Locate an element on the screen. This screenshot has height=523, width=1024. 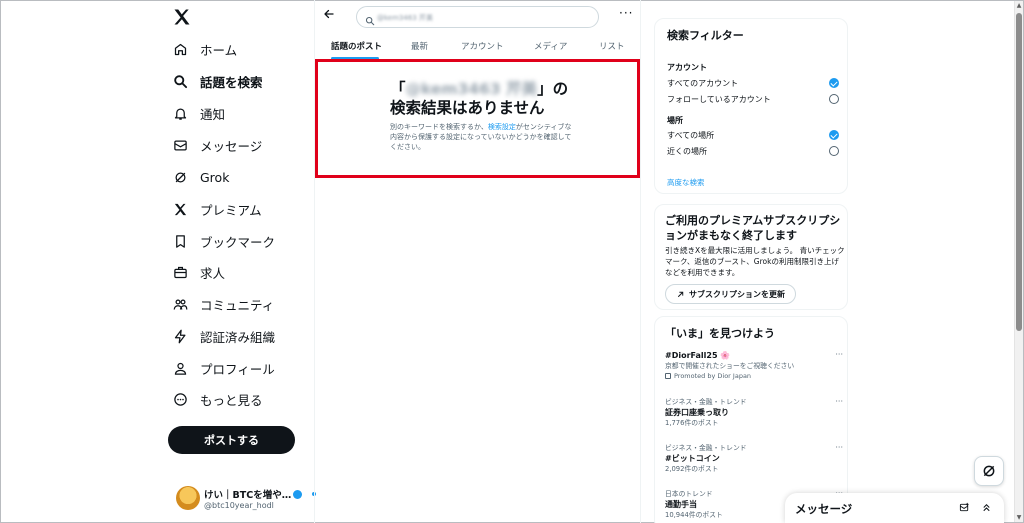
nav-item-communities: コミュニティ is located at coordinates (223, 304).